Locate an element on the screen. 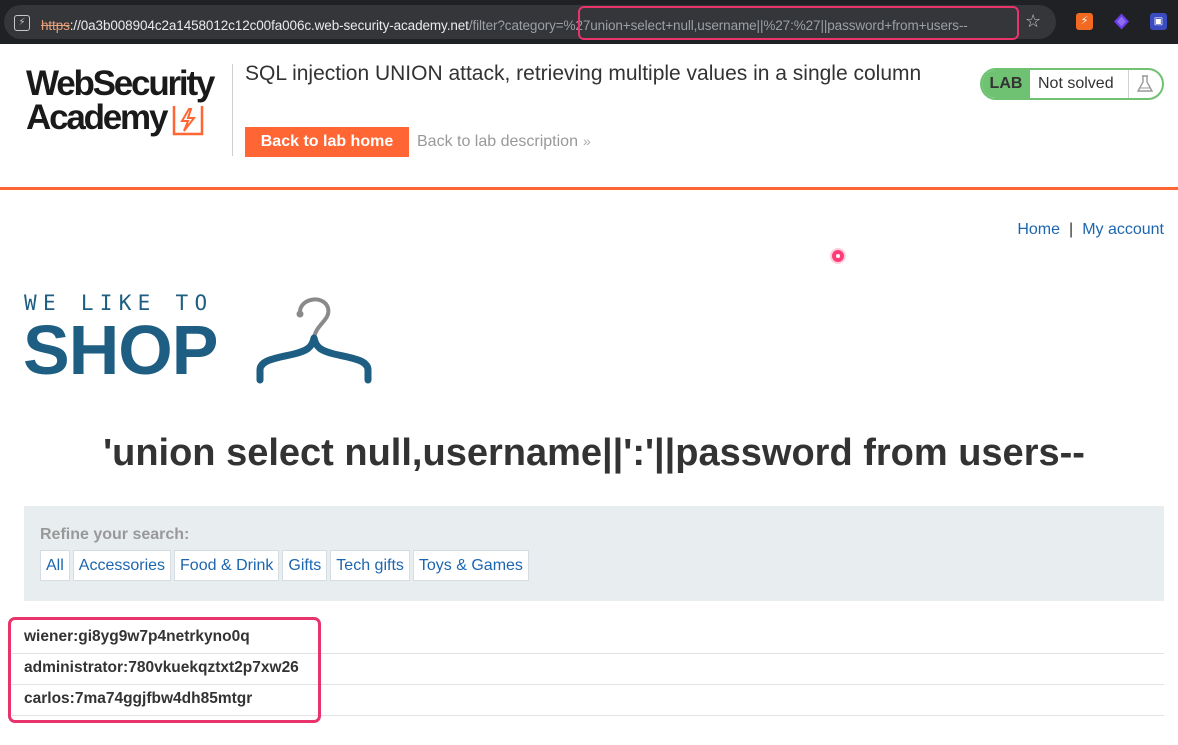 This screenshot has width=1178, height=745. header-divider is located at coordinates (232, 110).